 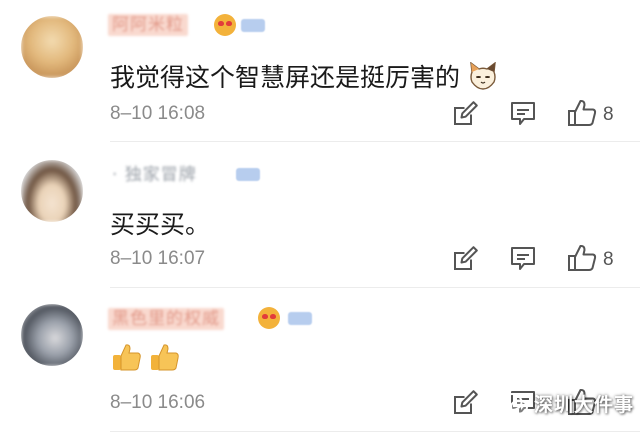 I want to click on username: · 独家冒牌, so click(x=154, y=175).